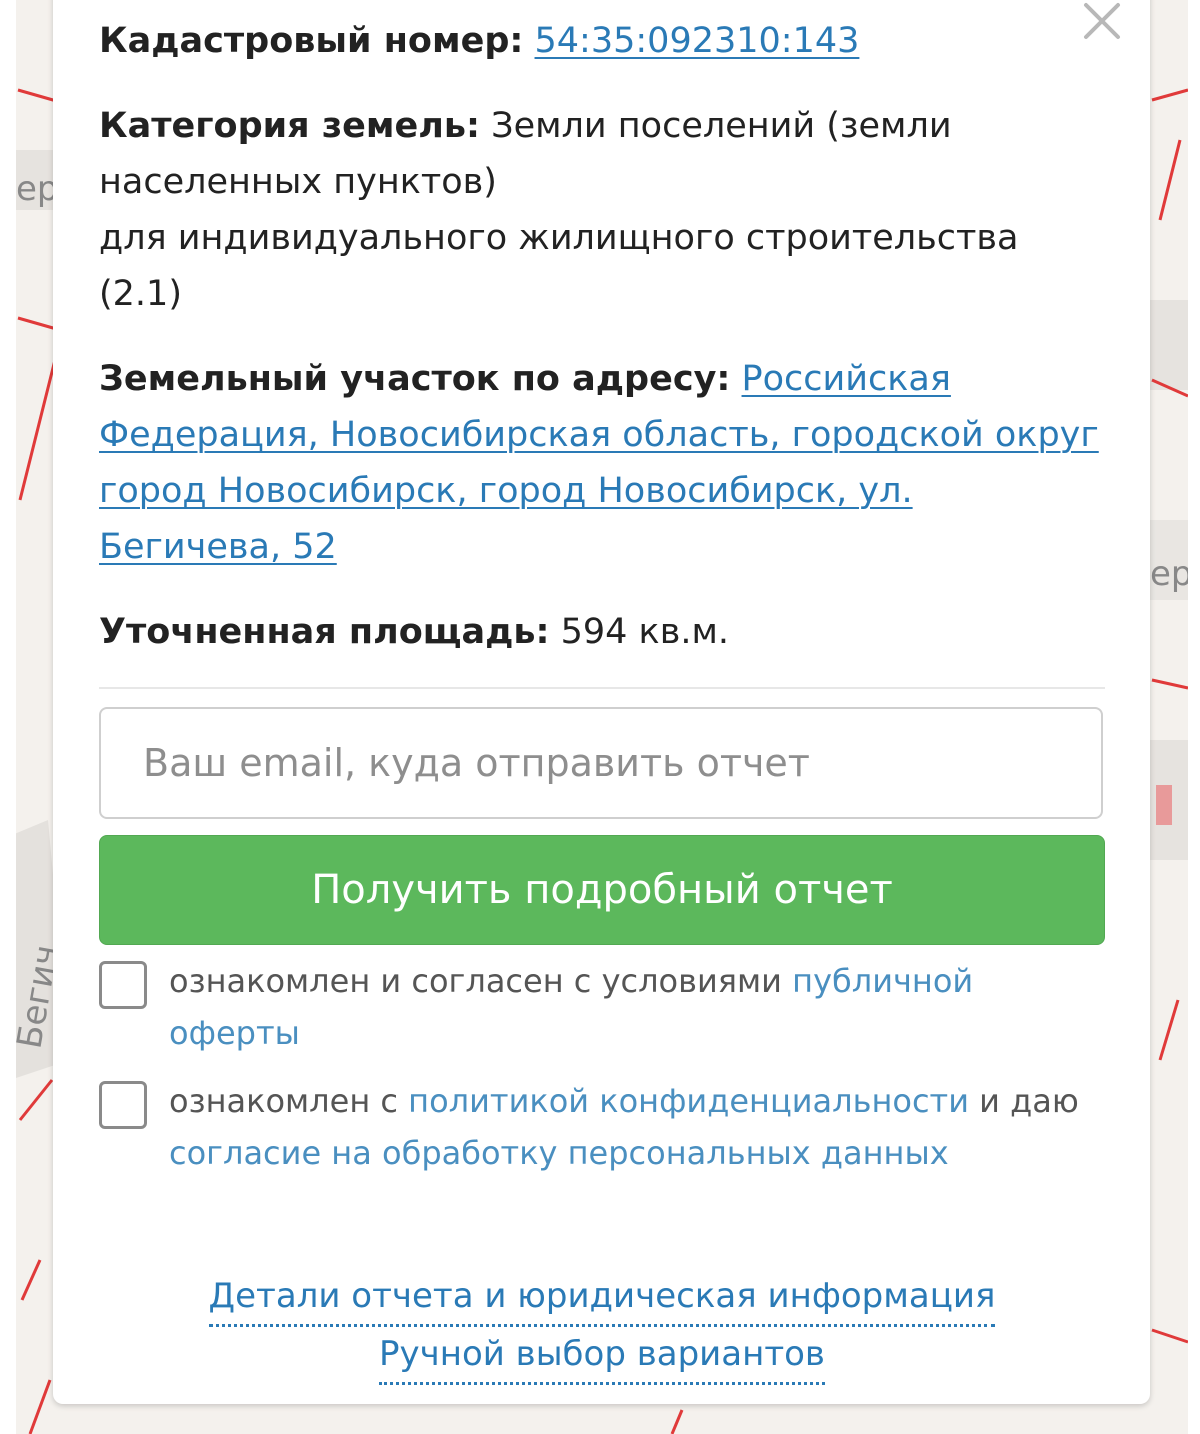 The height and width of the screenshot is (1434, 1200). I want to click on offer-text: ознакомлен и согласен с условиями, so click(475, 981).